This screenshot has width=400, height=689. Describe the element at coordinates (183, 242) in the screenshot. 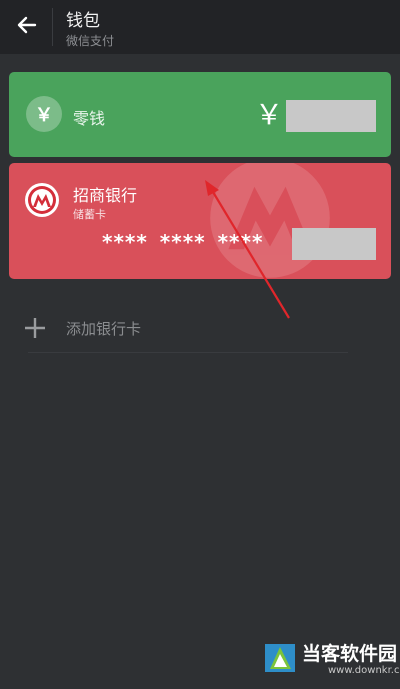

I see `card-number: **** **** ****` at that location.